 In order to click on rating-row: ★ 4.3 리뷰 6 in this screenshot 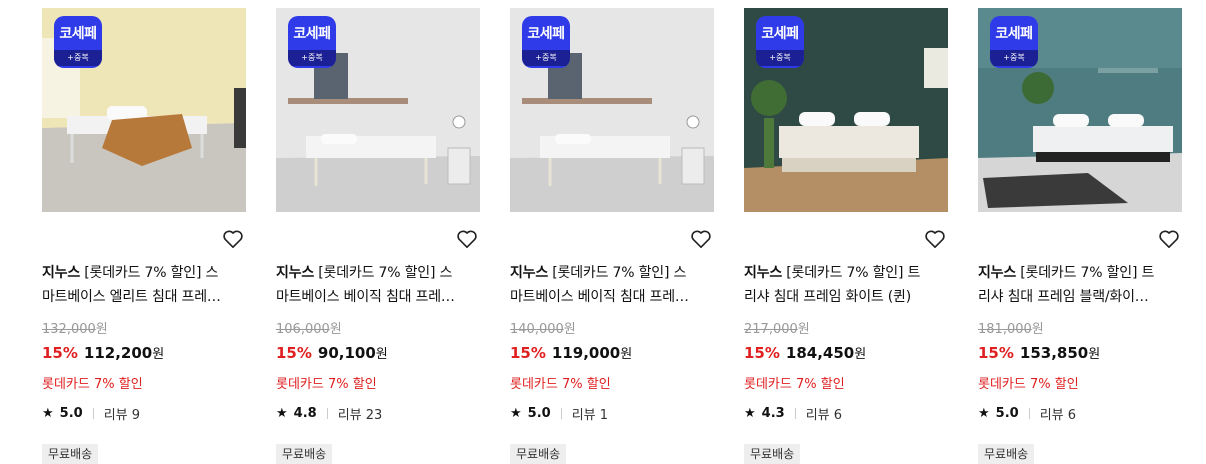, I will do `click(793, 413)`.